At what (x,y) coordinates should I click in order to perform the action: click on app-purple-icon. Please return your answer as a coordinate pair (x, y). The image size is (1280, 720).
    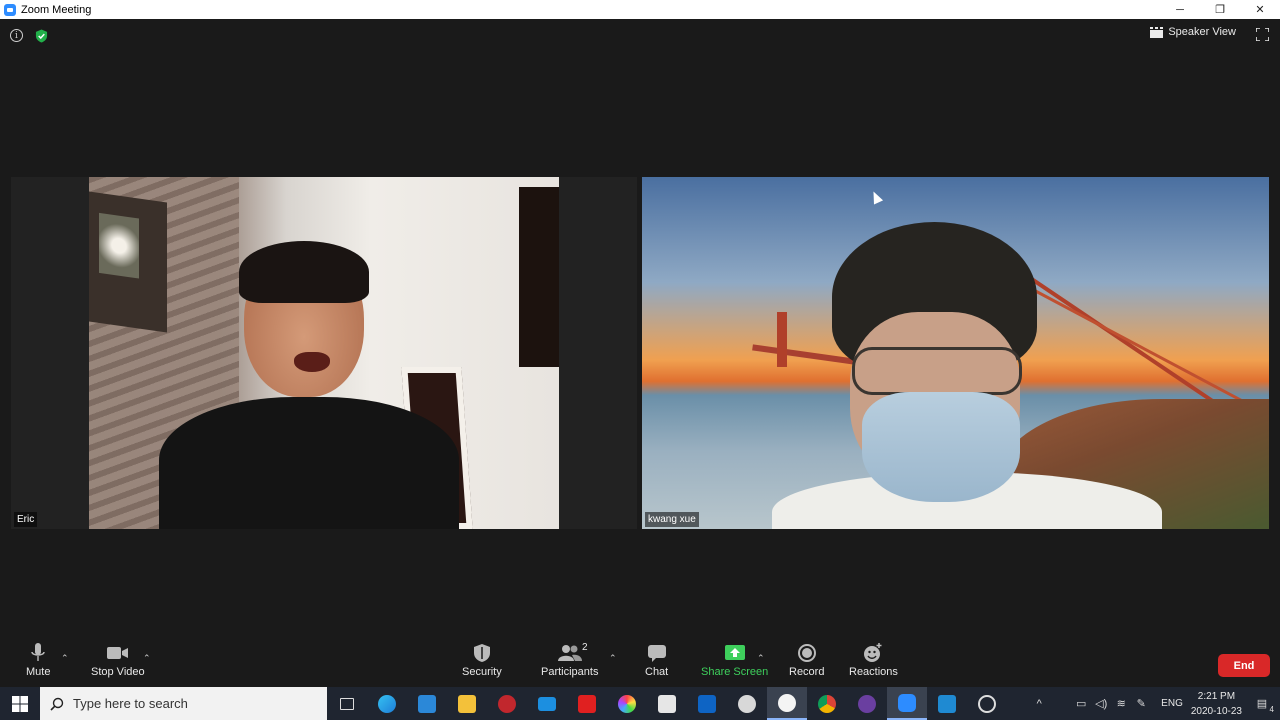
    Looking at the image, I should click on (867, 703).